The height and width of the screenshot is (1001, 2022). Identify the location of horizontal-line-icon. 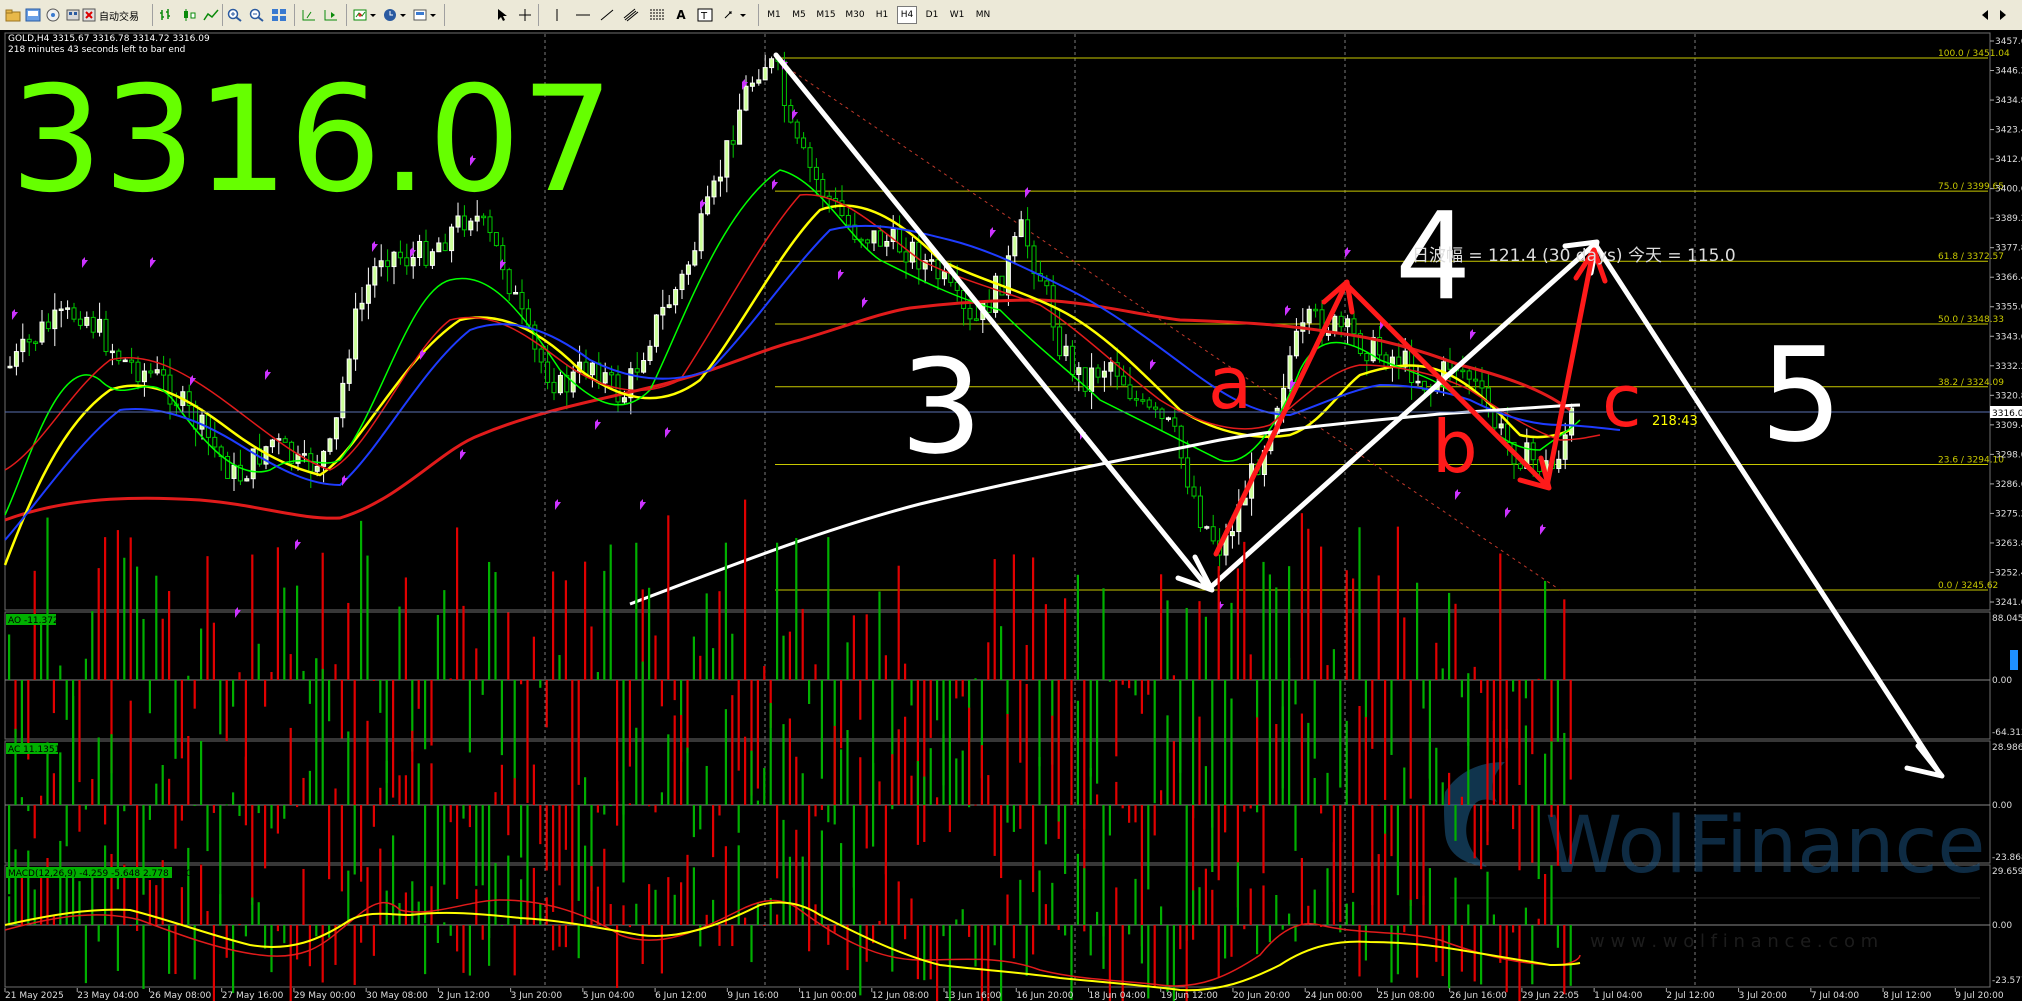
(583, 15).